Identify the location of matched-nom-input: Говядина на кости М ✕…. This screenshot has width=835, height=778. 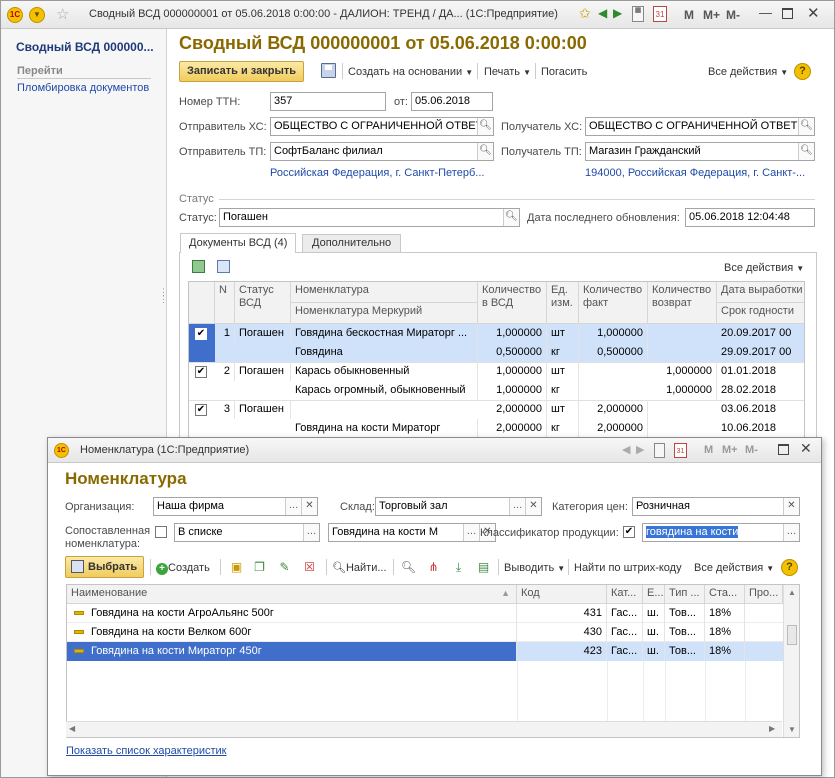
(412, 532).